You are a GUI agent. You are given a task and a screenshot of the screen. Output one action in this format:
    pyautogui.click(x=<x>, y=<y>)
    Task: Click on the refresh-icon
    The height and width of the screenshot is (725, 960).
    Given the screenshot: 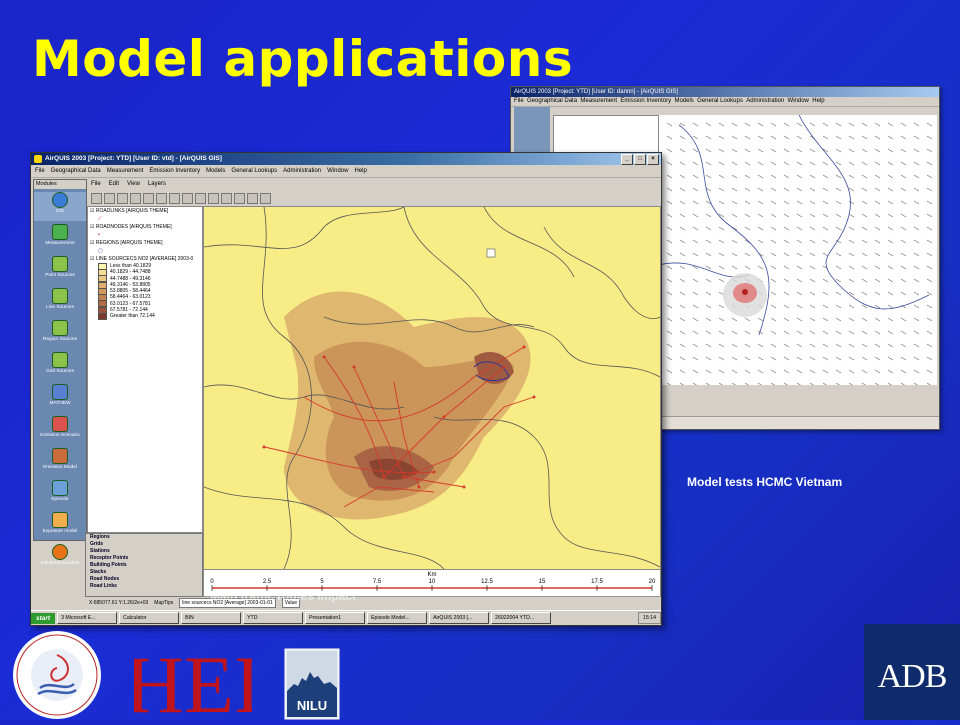 What is the action you would take?
    pyautogui.click(x=265, y=198)
    